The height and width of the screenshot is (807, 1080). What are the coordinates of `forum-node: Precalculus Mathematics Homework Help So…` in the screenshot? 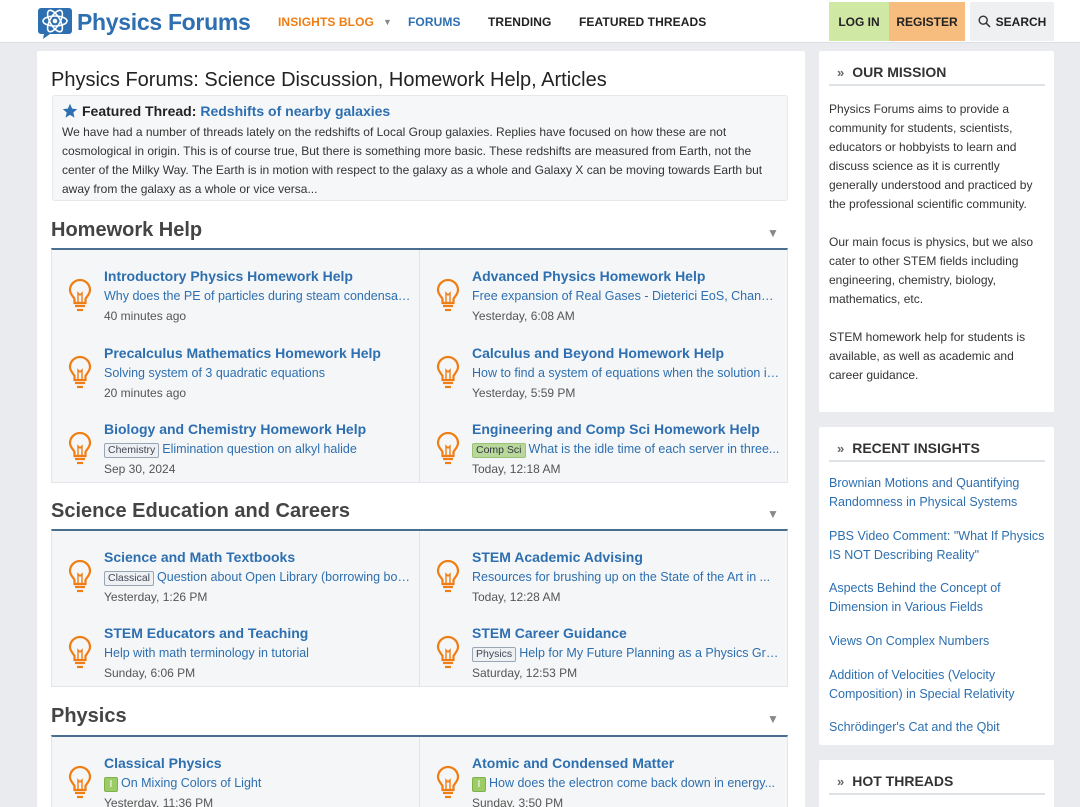 It's located at (232, 370).